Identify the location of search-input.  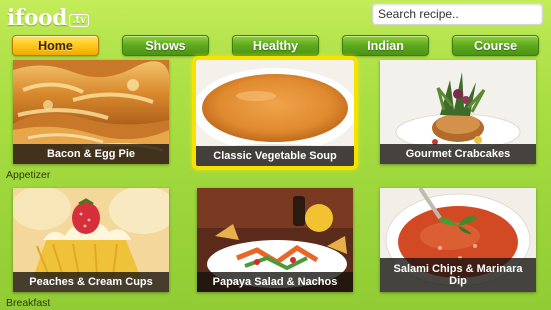
(460, 14).